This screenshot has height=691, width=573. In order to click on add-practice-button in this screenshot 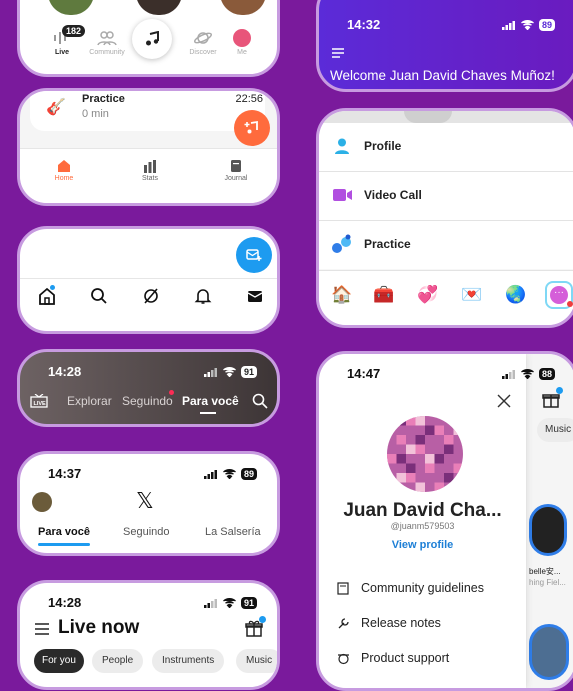, I will do `click(252, 128)`.